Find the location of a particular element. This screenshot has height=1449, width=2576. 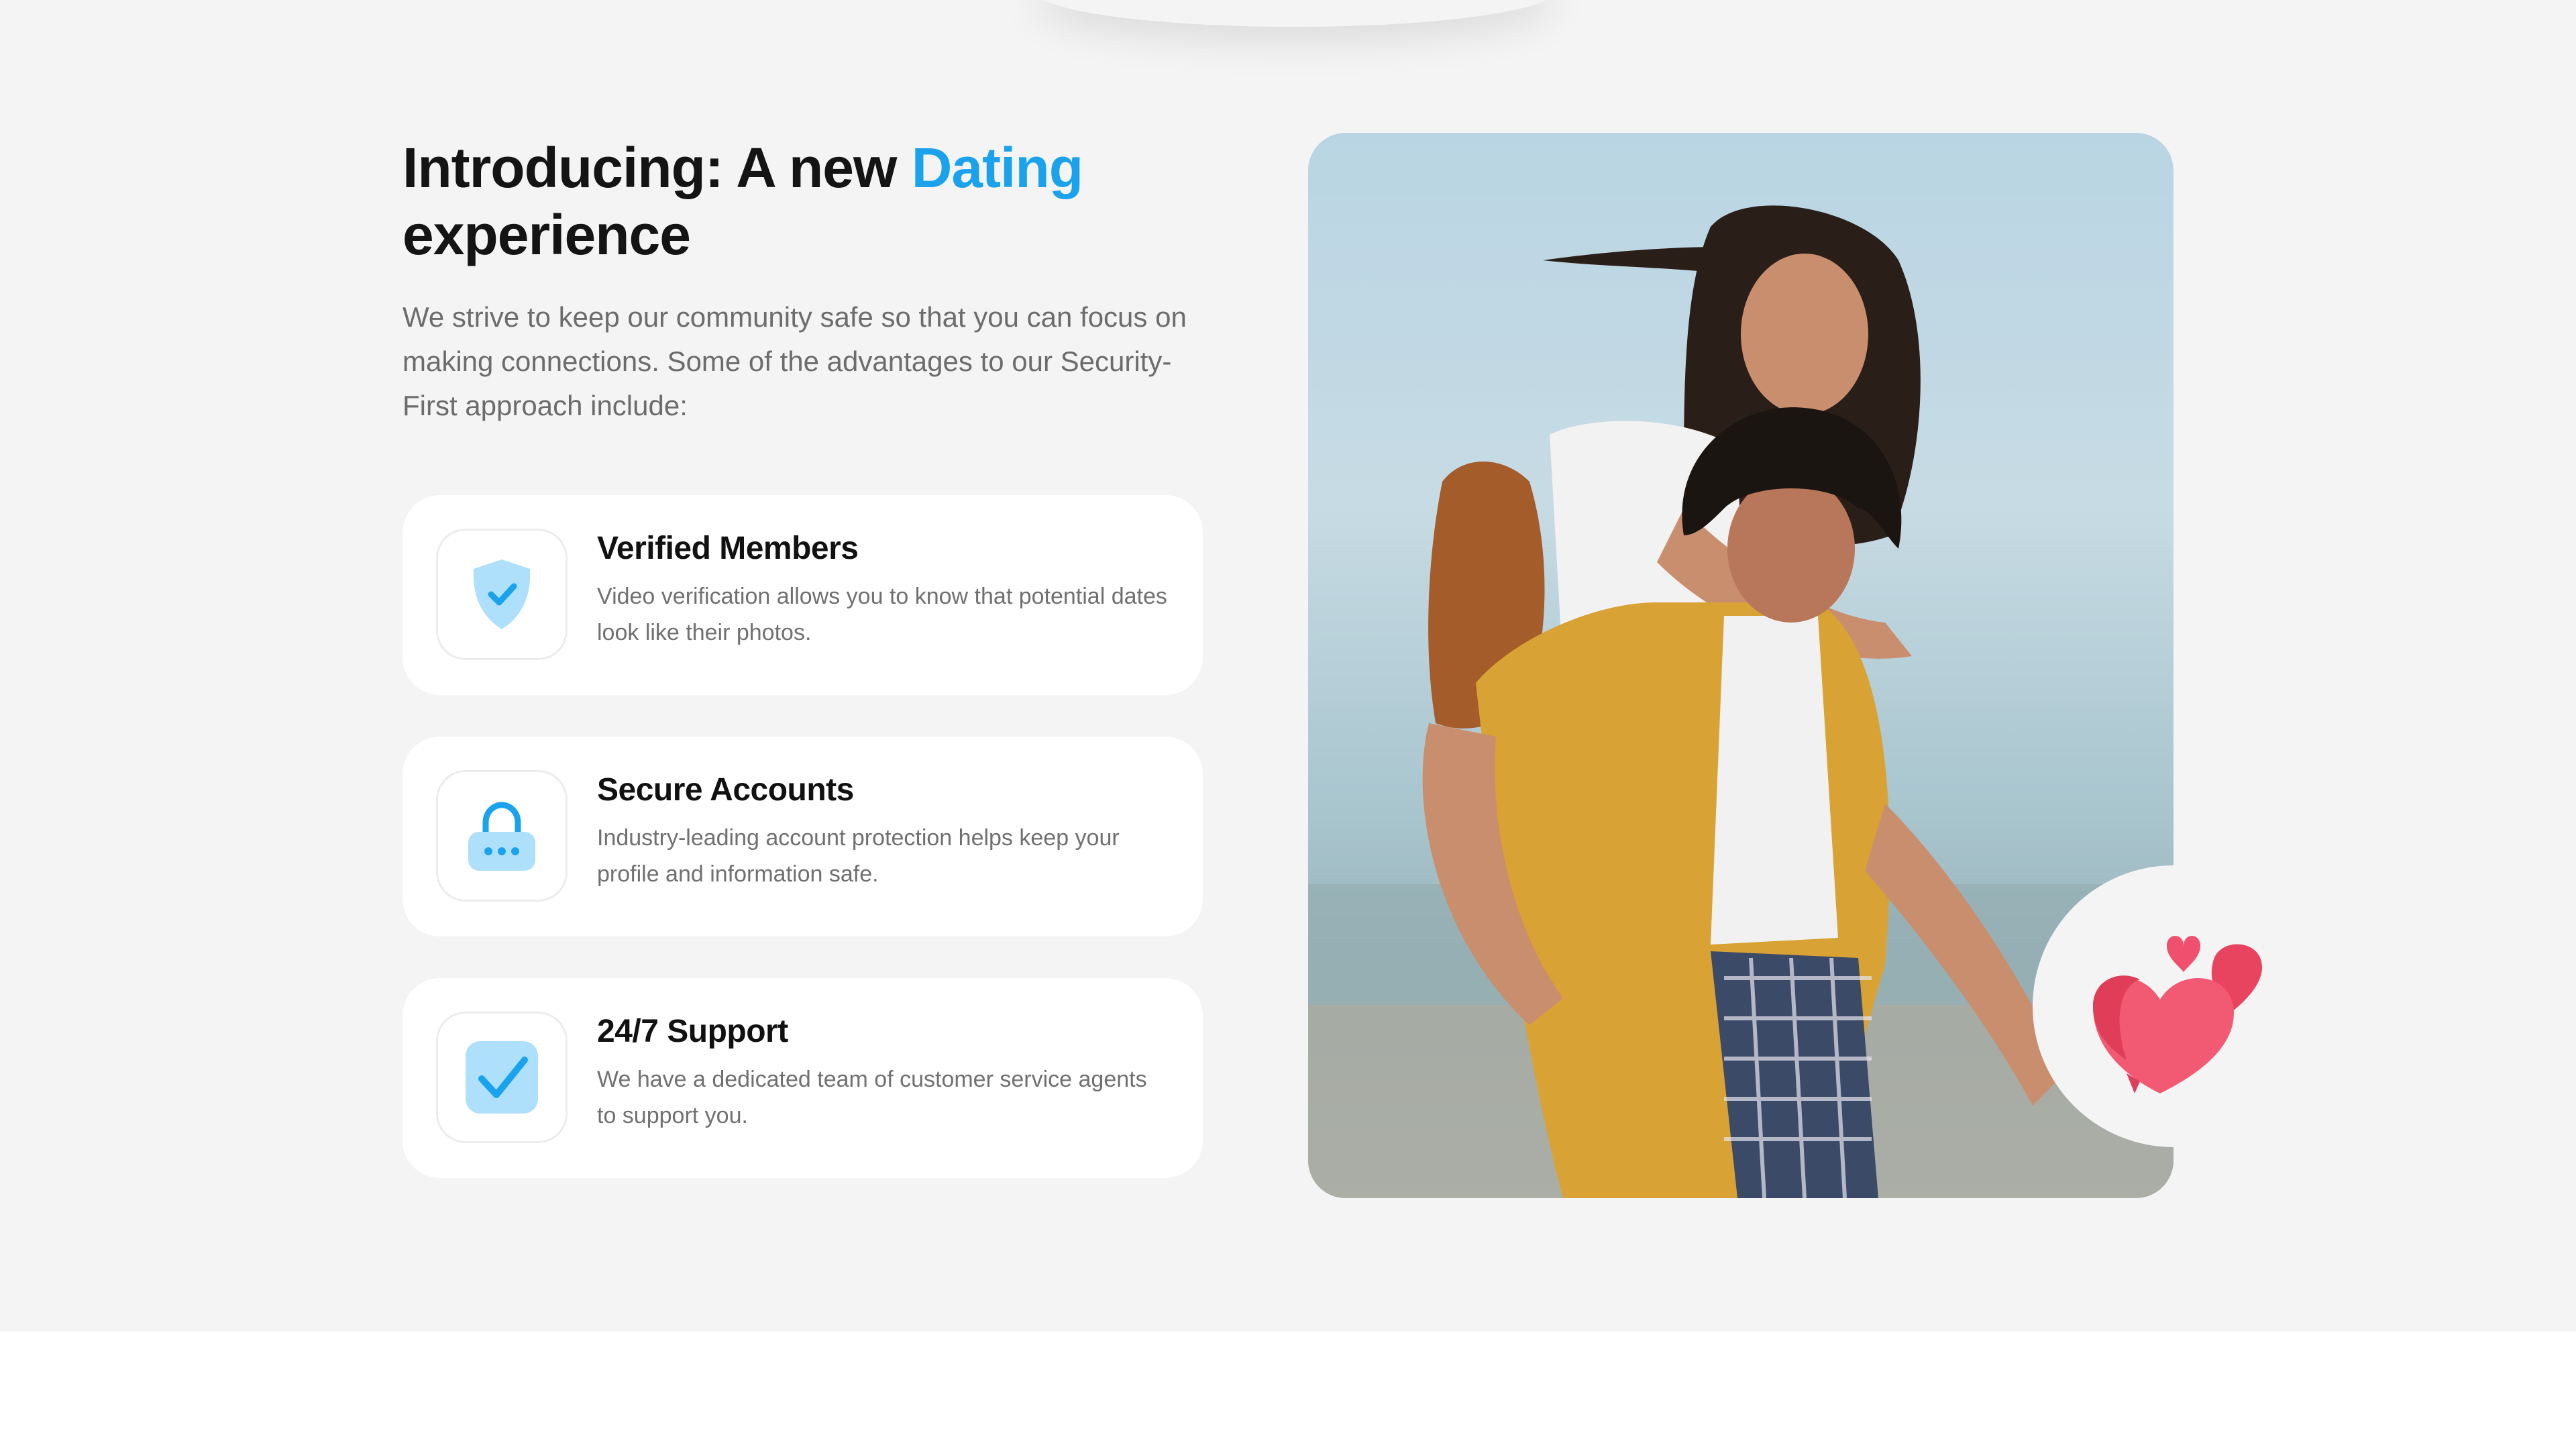

feature-title: 24/7 Support is located at coordinates (692, 1031).